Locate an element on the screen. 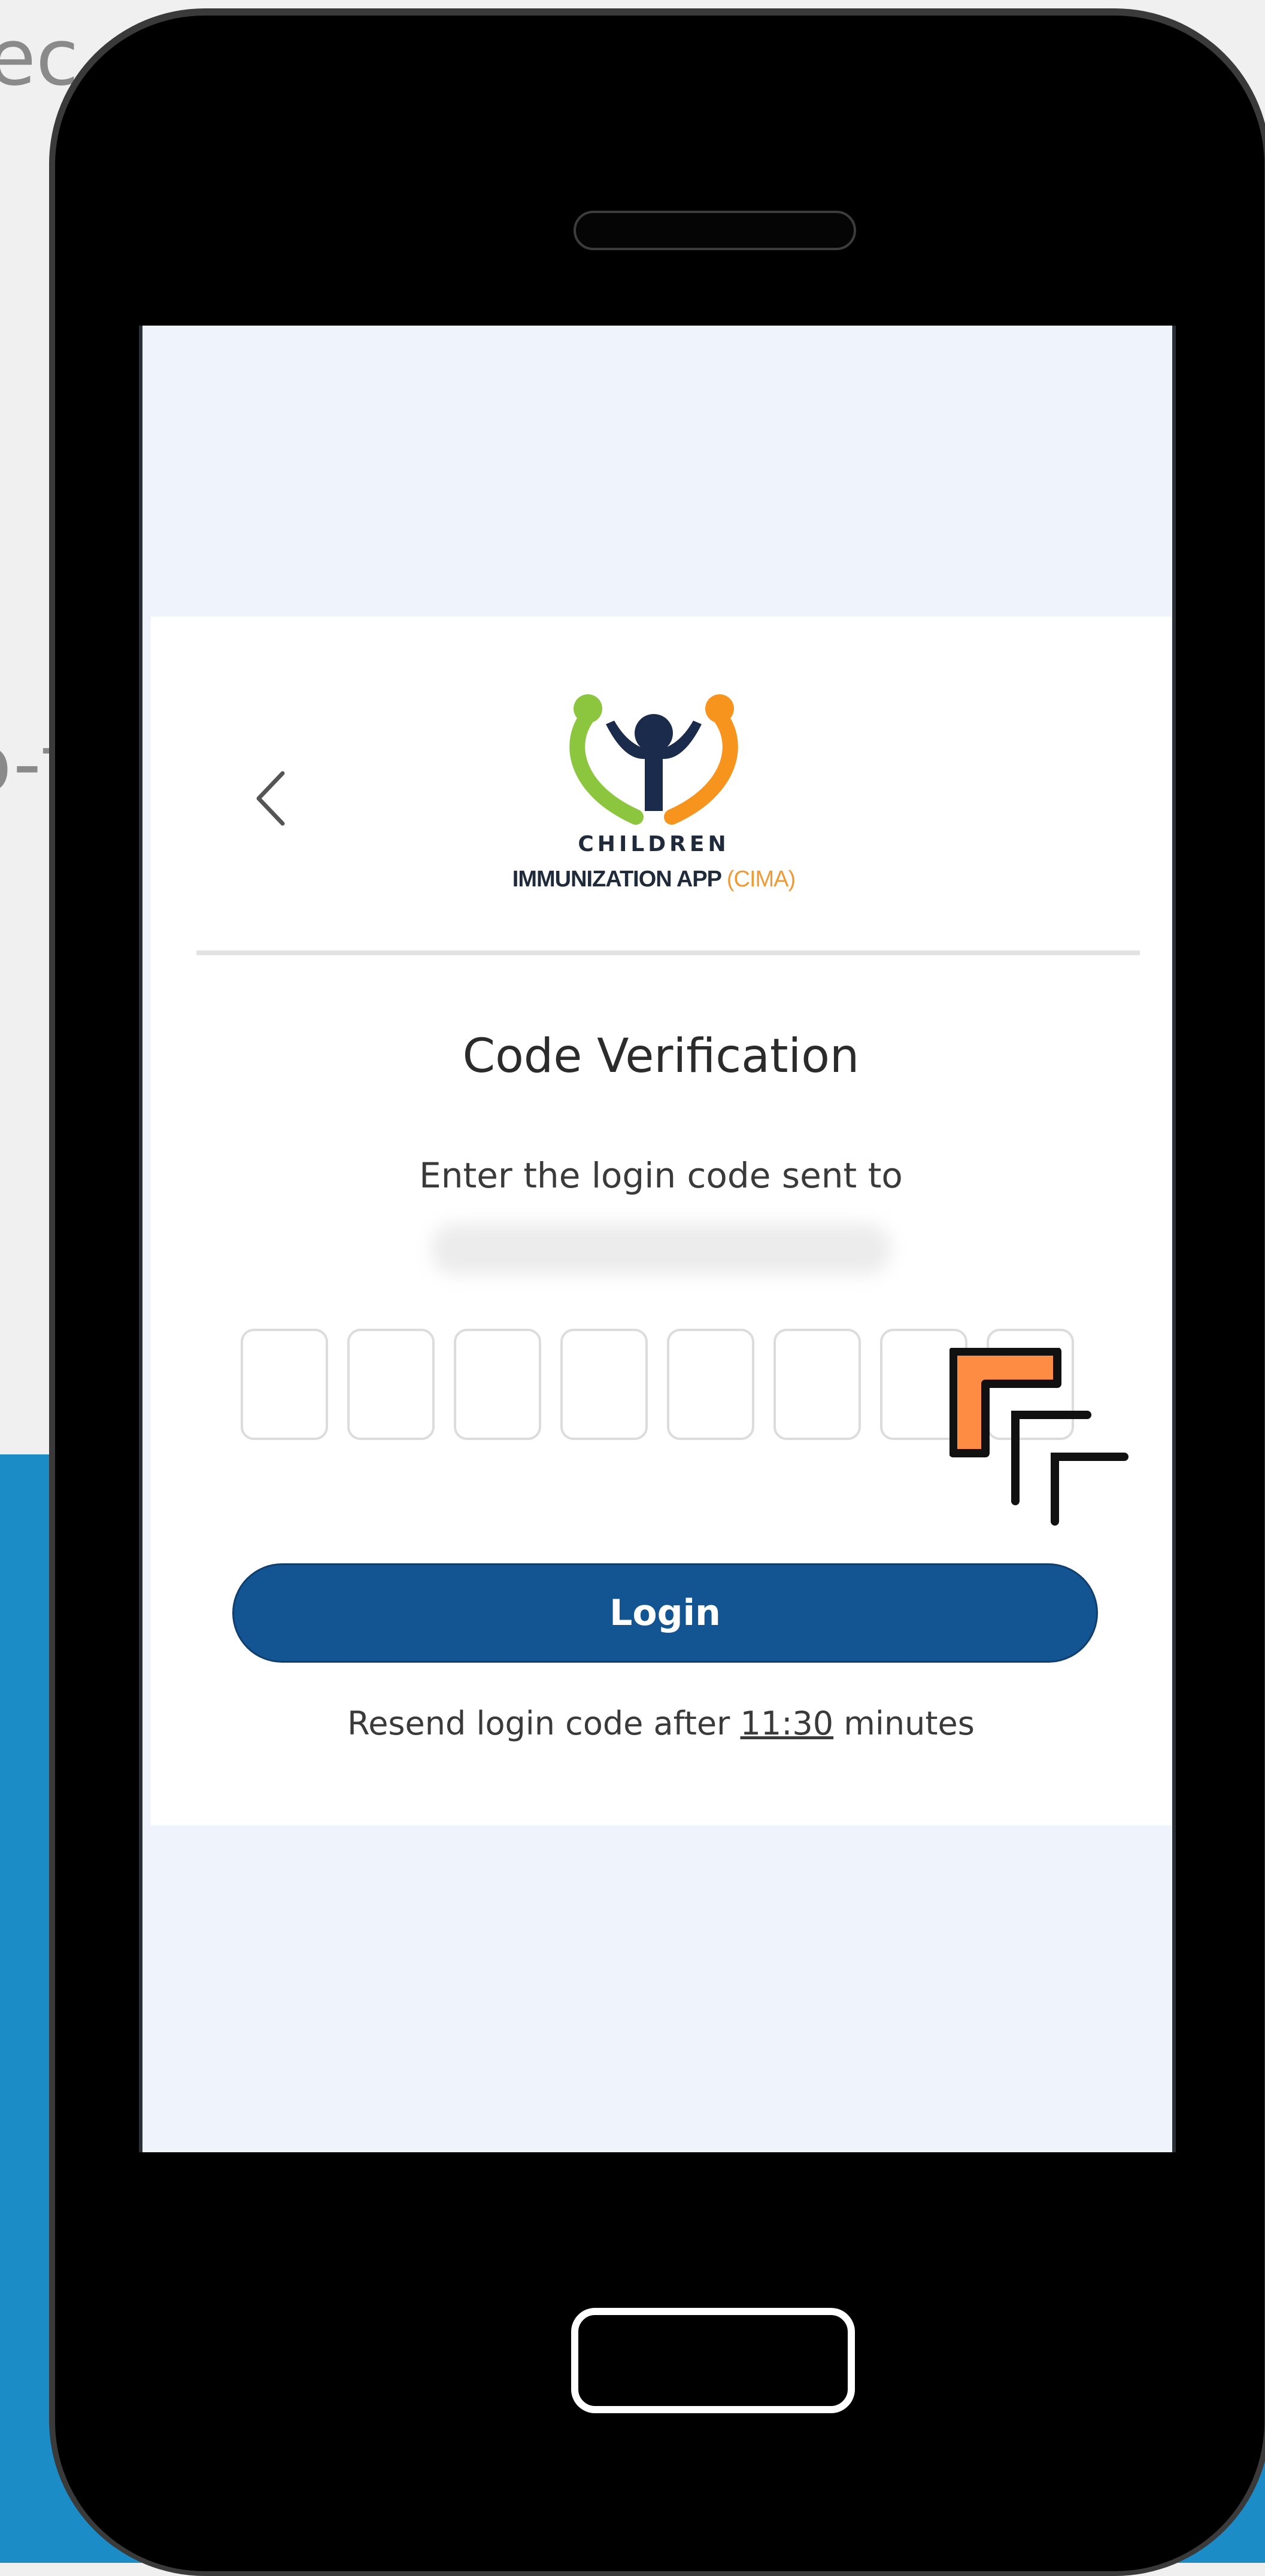 The width and height of the screenshot is (1265, 2576). logo-emblem-icon is located at coordinates (653, 760).